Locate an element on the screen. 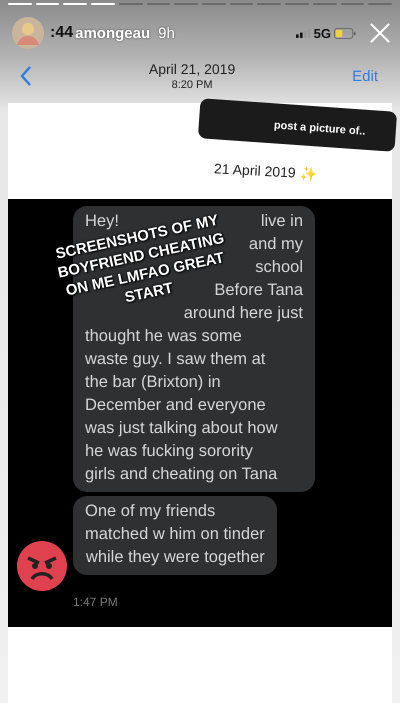 The height and width of the screenshot is (703, 400). angry-face-icon is located at coordinates (42, 566).